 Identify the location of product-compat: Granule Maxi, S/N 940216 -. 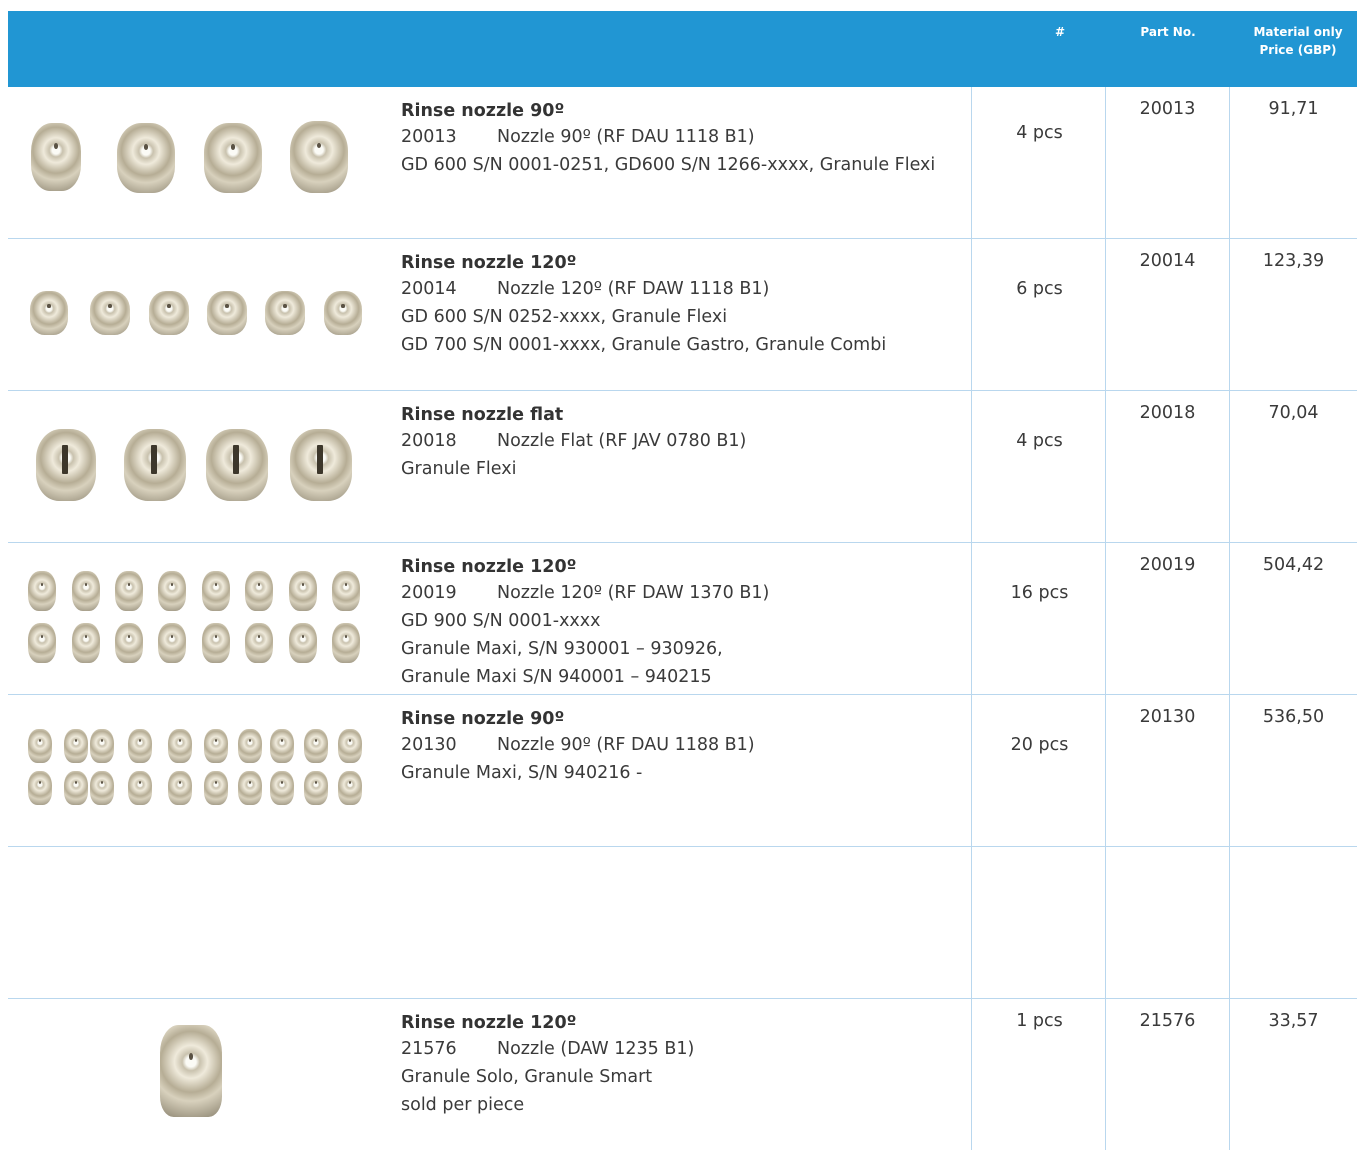
(522, 773).